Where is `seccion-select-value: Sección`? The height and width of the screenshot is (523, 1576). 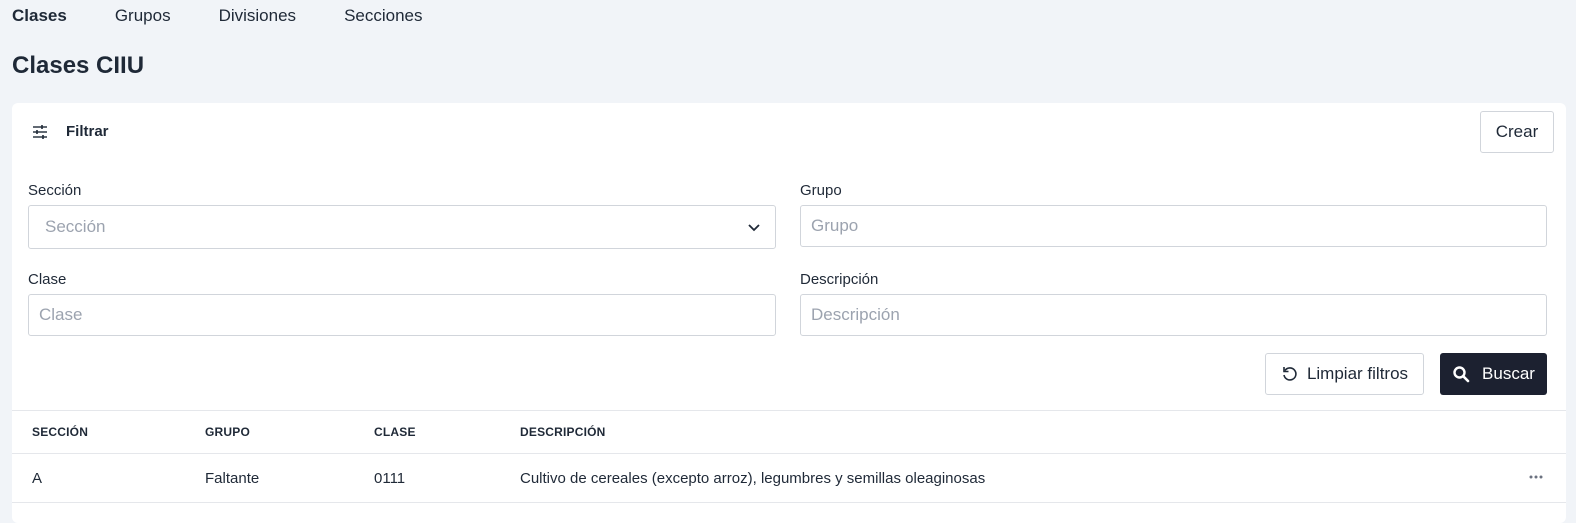
seccion-select-value: Sección is located at coordinates (75, 226).